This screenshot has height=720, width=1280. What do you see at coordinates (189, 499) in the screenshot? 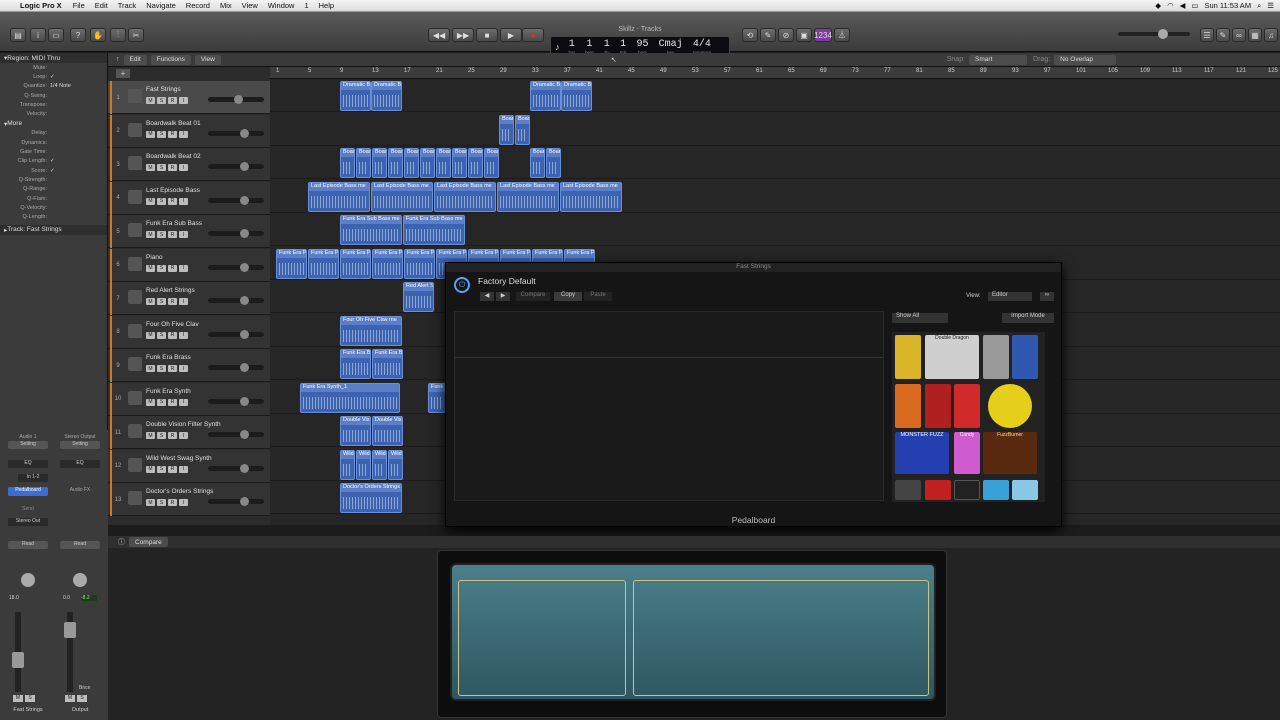
I see `track-header: 13 Doctor's Orders Strings M S R I` at bounding box center [189, 499].